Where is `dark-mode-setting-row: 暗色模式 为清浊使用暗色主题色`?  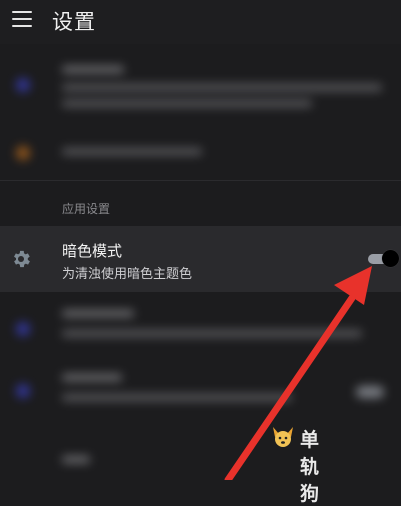 dark-mode-setting-row: 暗色模式 为清浊使用暗色主题色 is located at coordinates (200, 259).